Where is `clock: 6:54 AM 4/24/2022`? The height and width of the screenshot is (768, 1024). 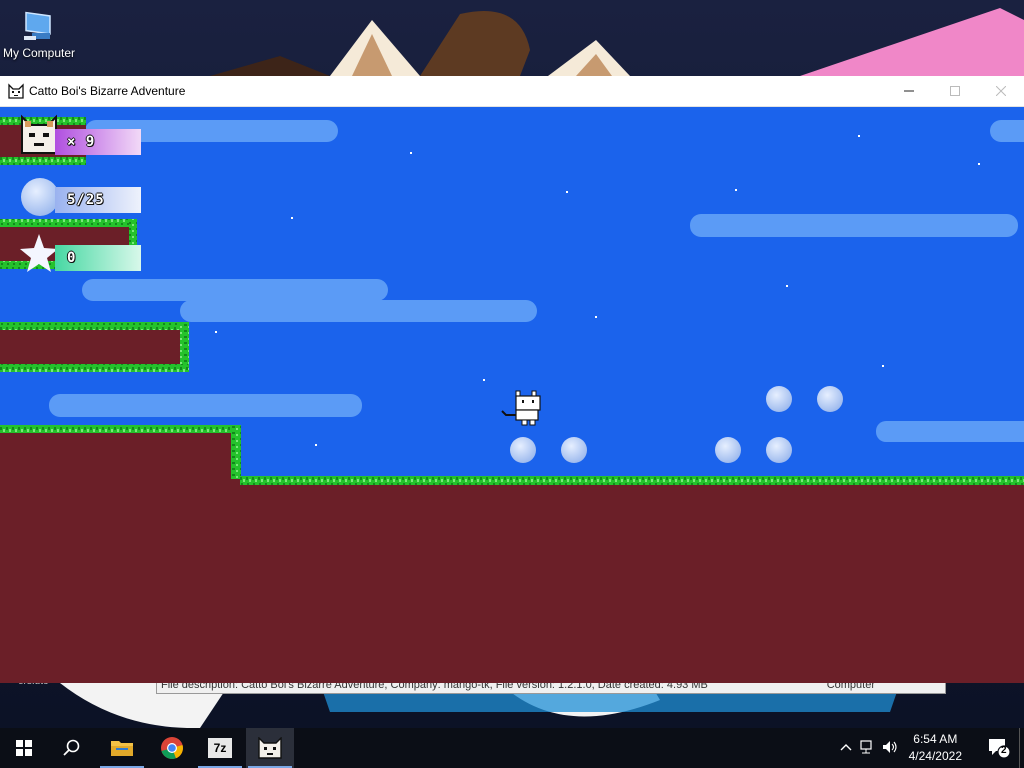
clock: 6:54 AM 4/24/2022 is located at coordinates (935, 748).